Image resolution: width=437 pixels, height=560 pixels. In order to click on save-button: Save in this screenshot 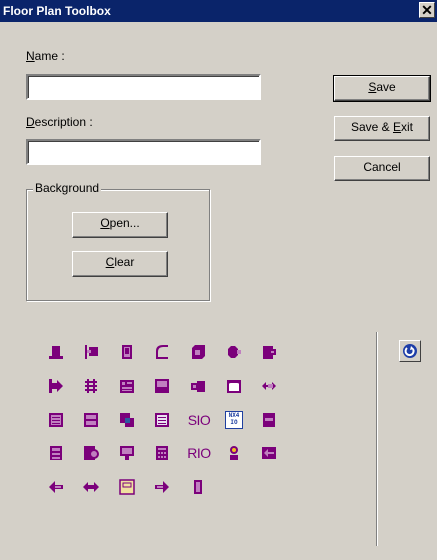, I will do `click(382, 88)`.